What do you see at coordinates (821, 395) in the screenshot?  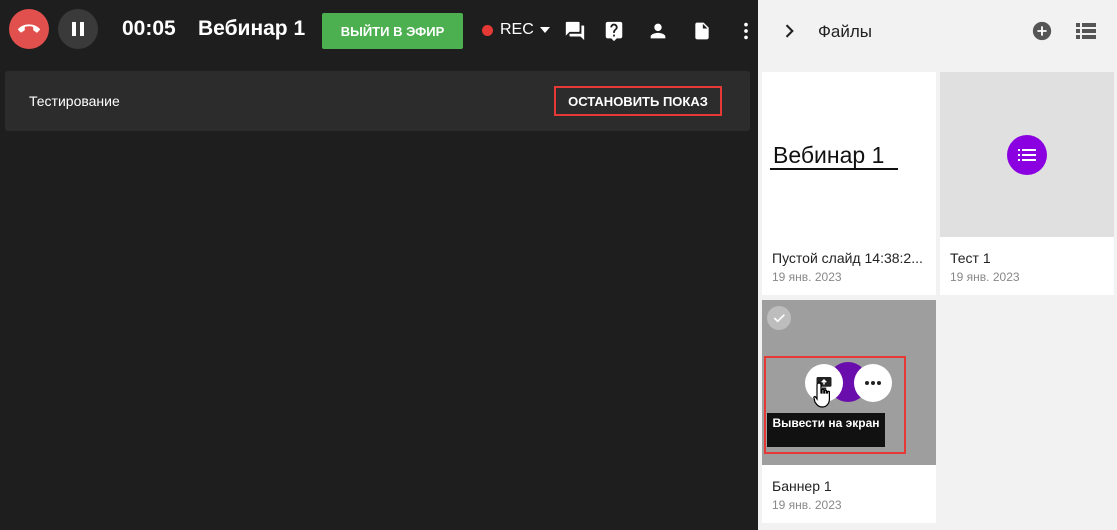 I see `hand-cursor-icon` at bounding box center [821, 395].